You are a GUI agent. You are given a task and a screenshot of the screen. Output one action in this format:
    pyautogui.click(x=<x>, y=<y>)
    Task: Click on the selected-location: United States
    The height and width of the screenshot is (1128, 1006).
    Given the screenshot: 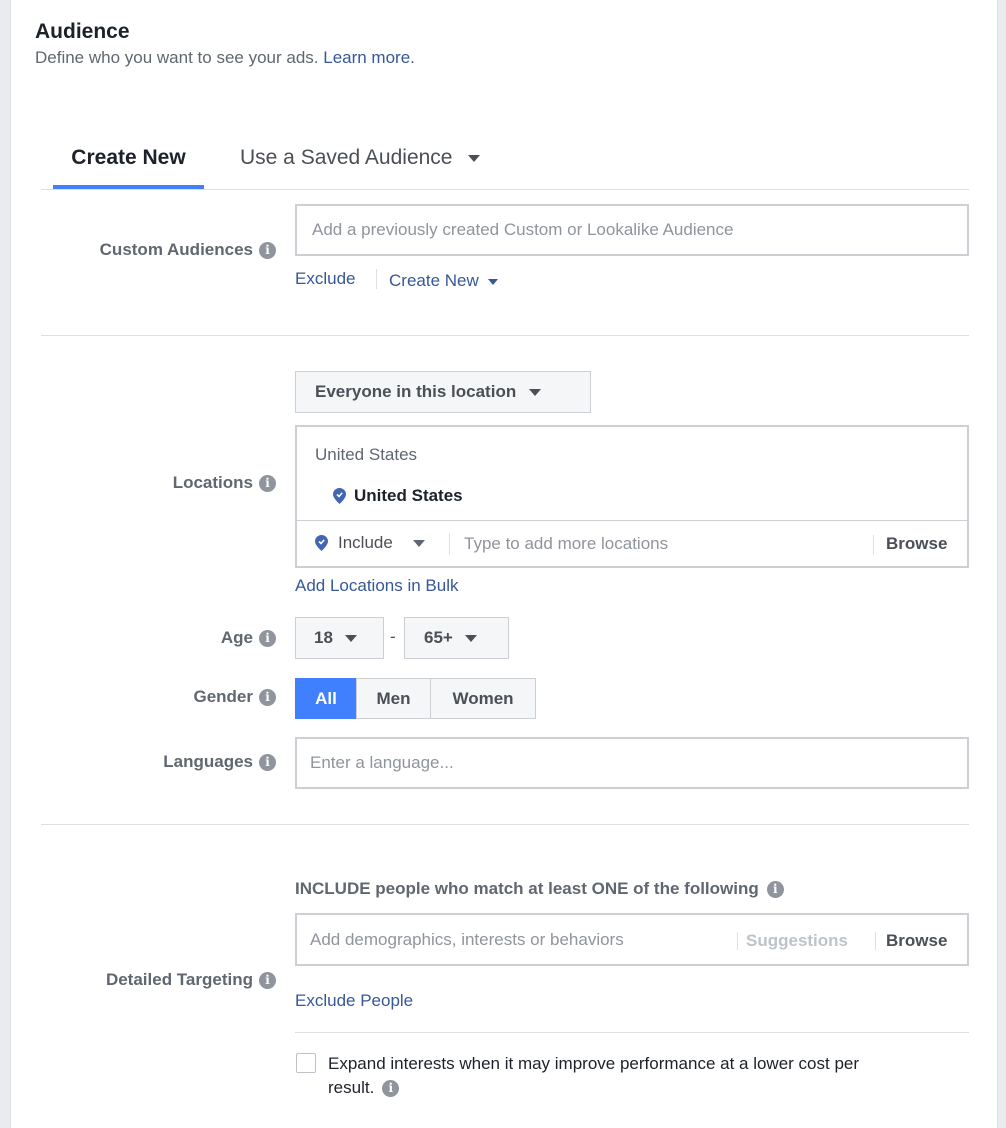 What is the action you would take?
    pyautogui.click(x=398, y=496)
    